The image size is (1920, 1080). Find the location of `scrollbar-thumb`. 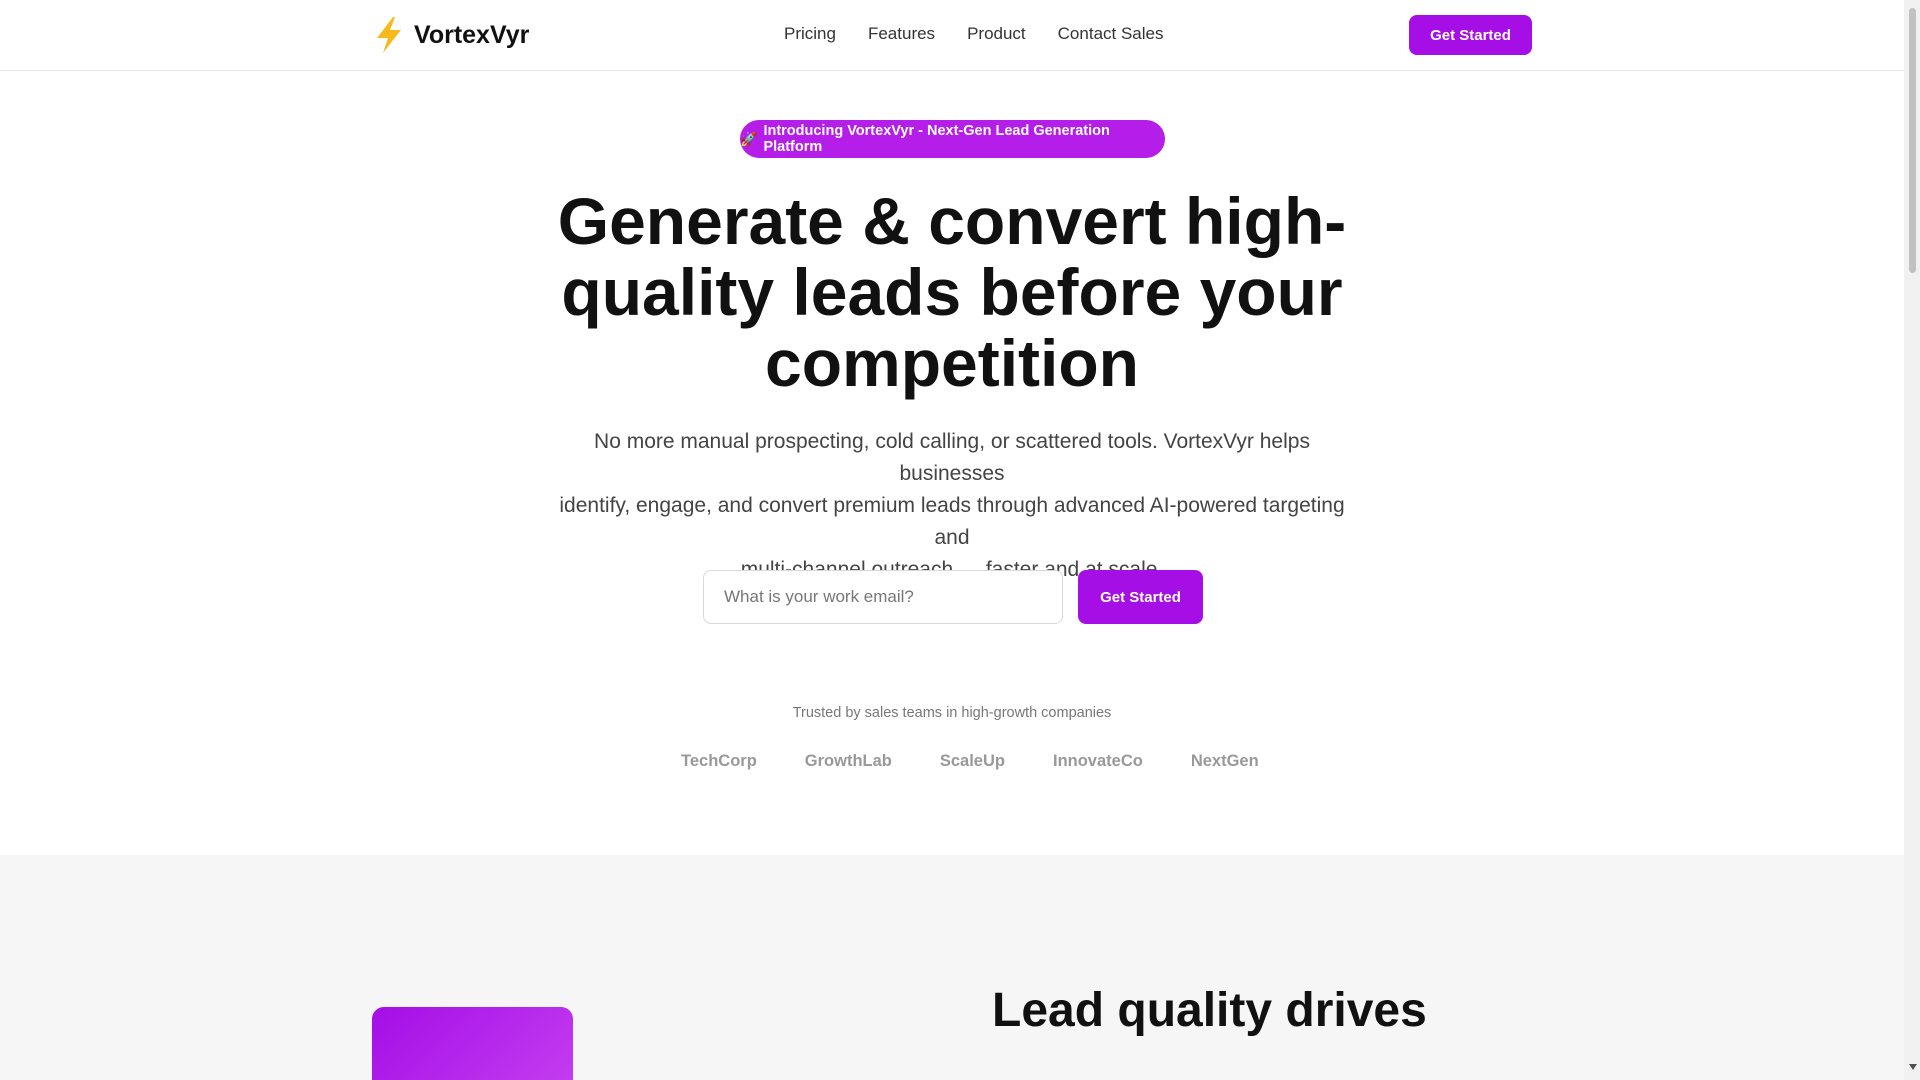

scrollbar-thumb is located at coordinates (1912, 140).